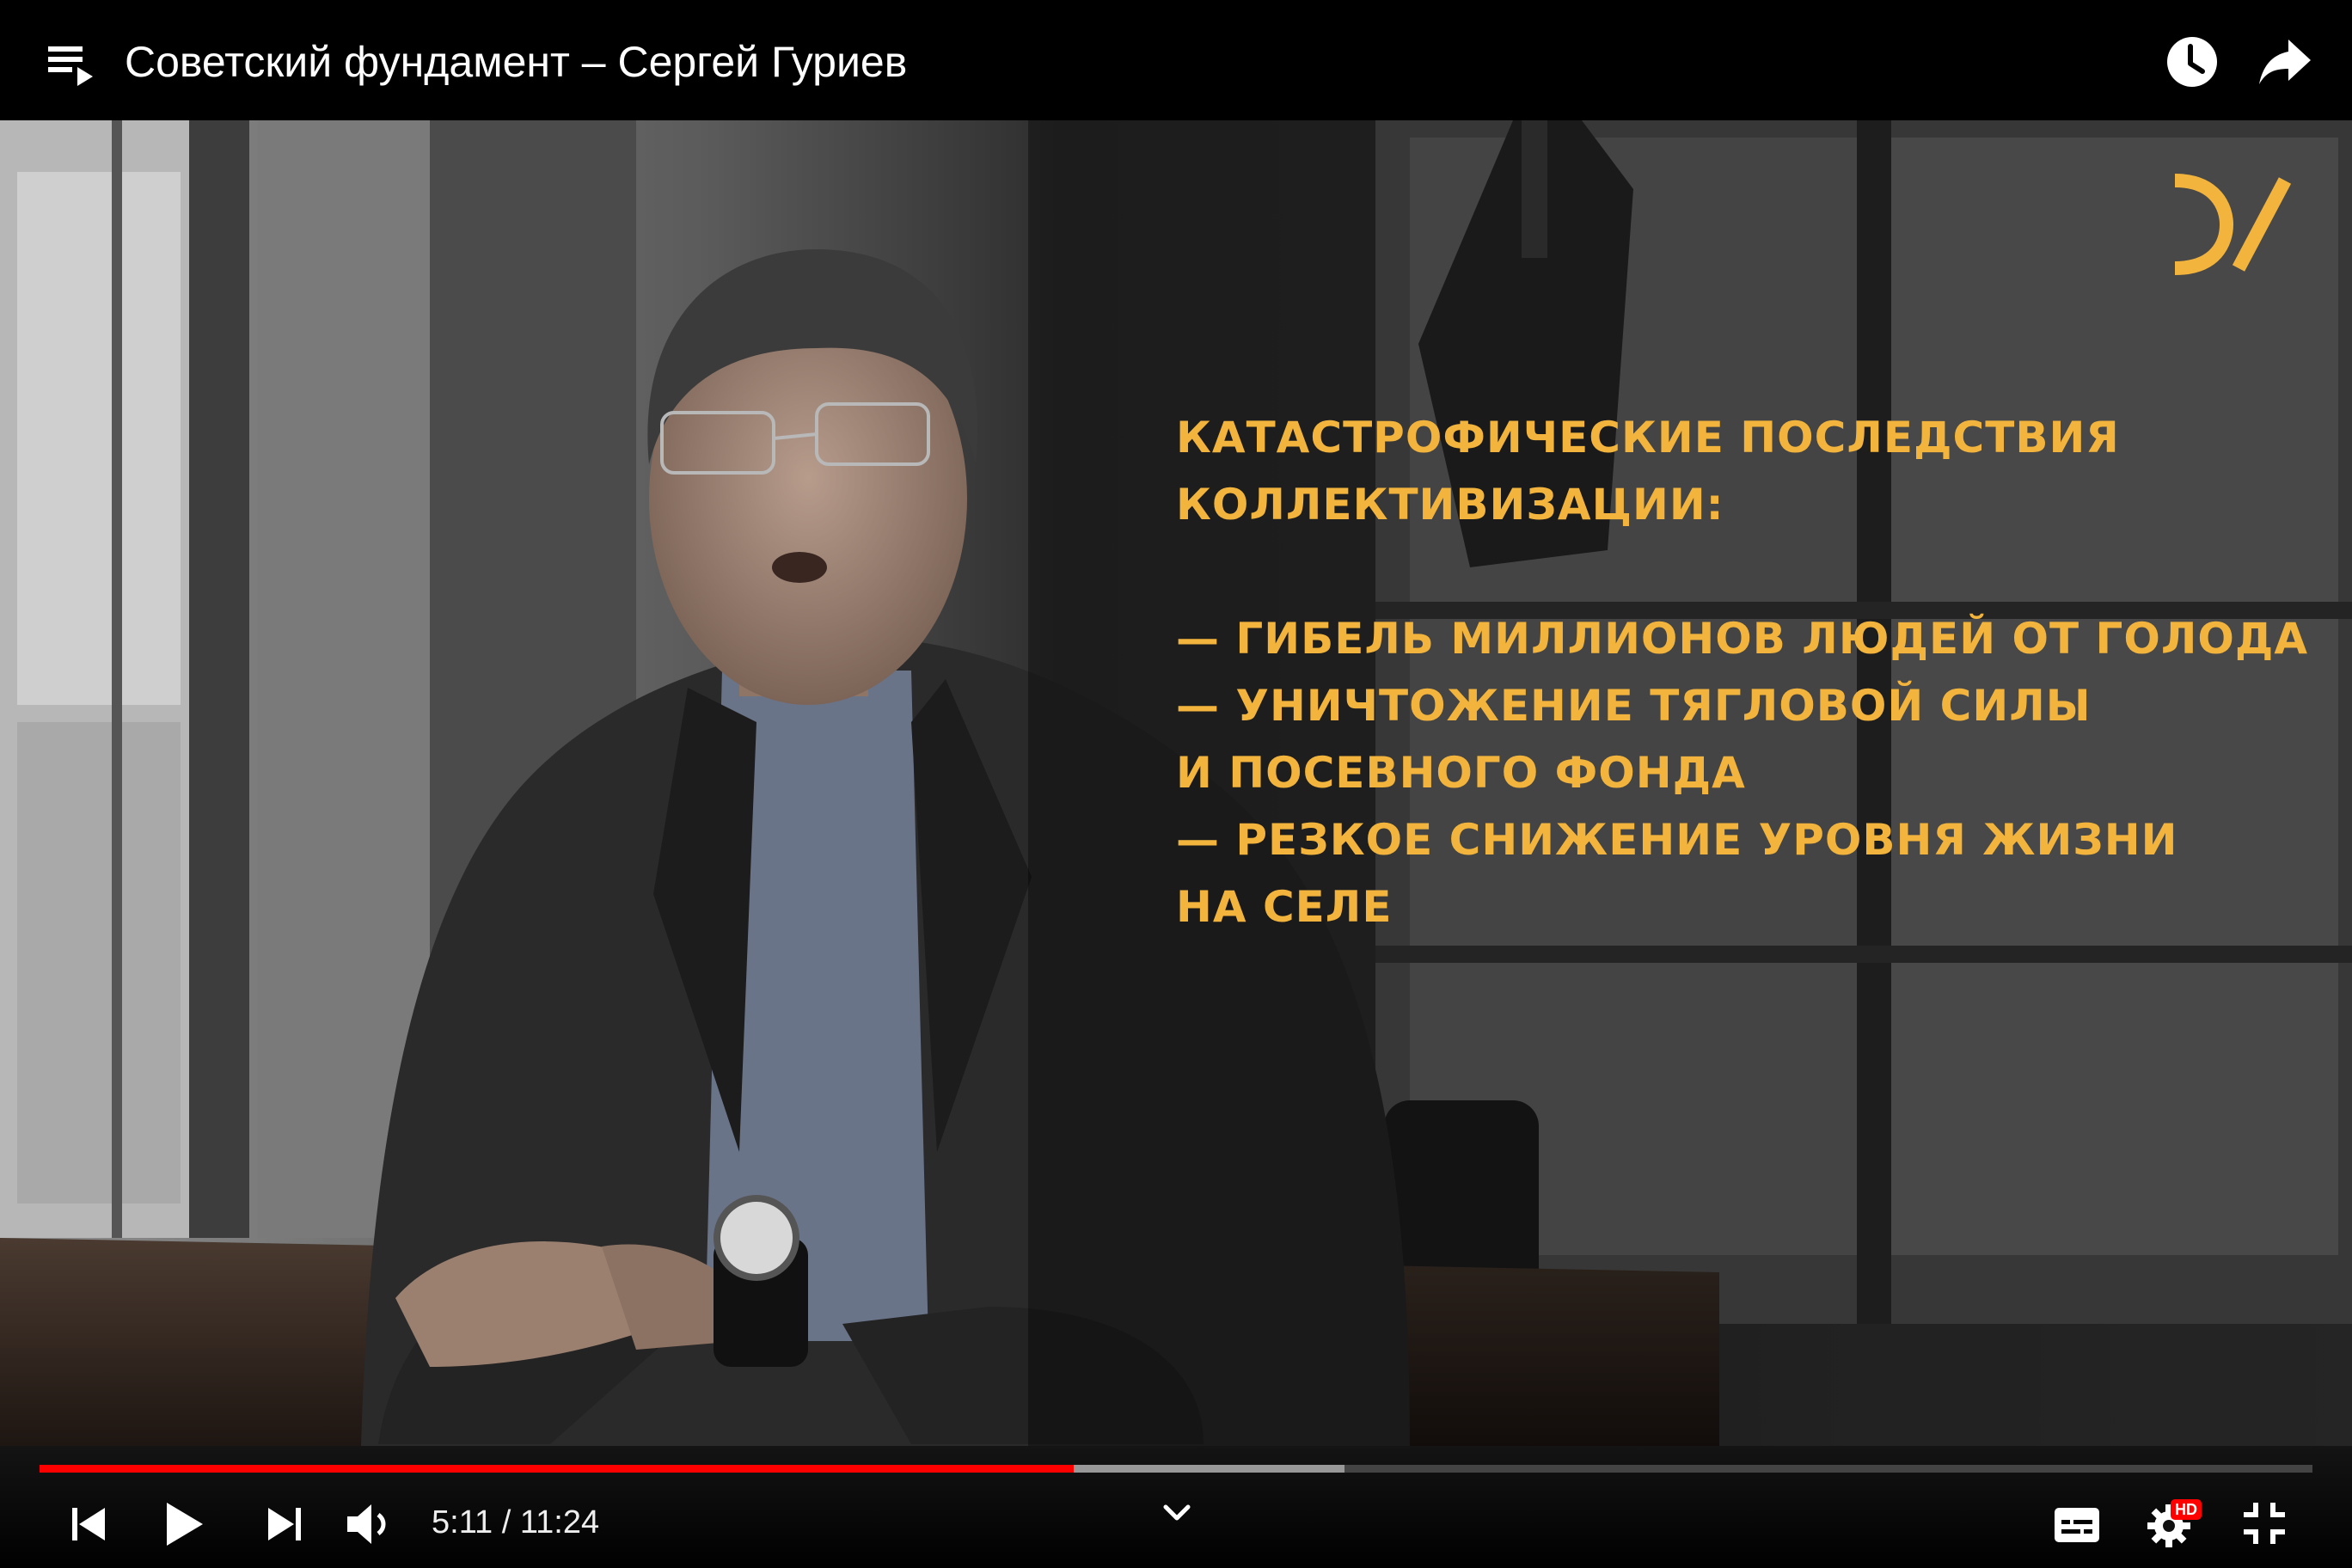  Describe the element at coordinates (184, 1524) in the screenshot. I see `play-icon` at that location.